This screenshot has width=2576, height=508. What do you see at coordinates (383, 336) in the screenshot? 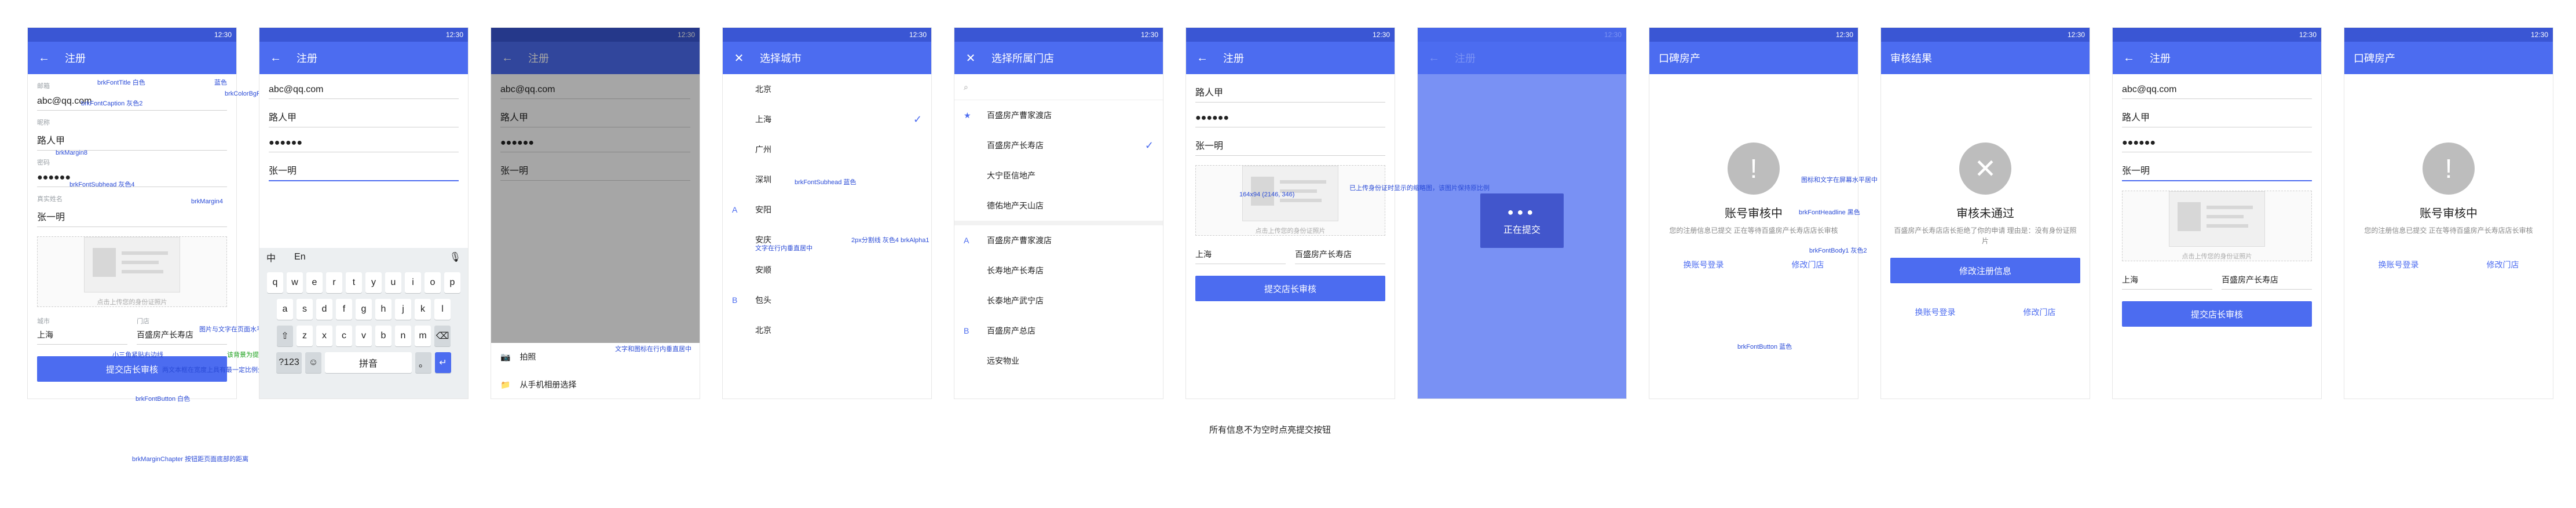
I see `key: b` at bounding box center [383, 336].